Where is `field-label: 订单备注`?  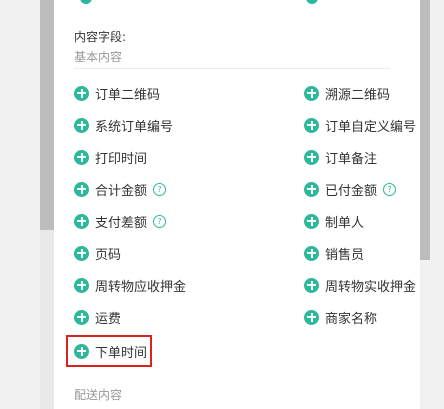
field-label: 订单备注 is located at coordinates (351, 159).